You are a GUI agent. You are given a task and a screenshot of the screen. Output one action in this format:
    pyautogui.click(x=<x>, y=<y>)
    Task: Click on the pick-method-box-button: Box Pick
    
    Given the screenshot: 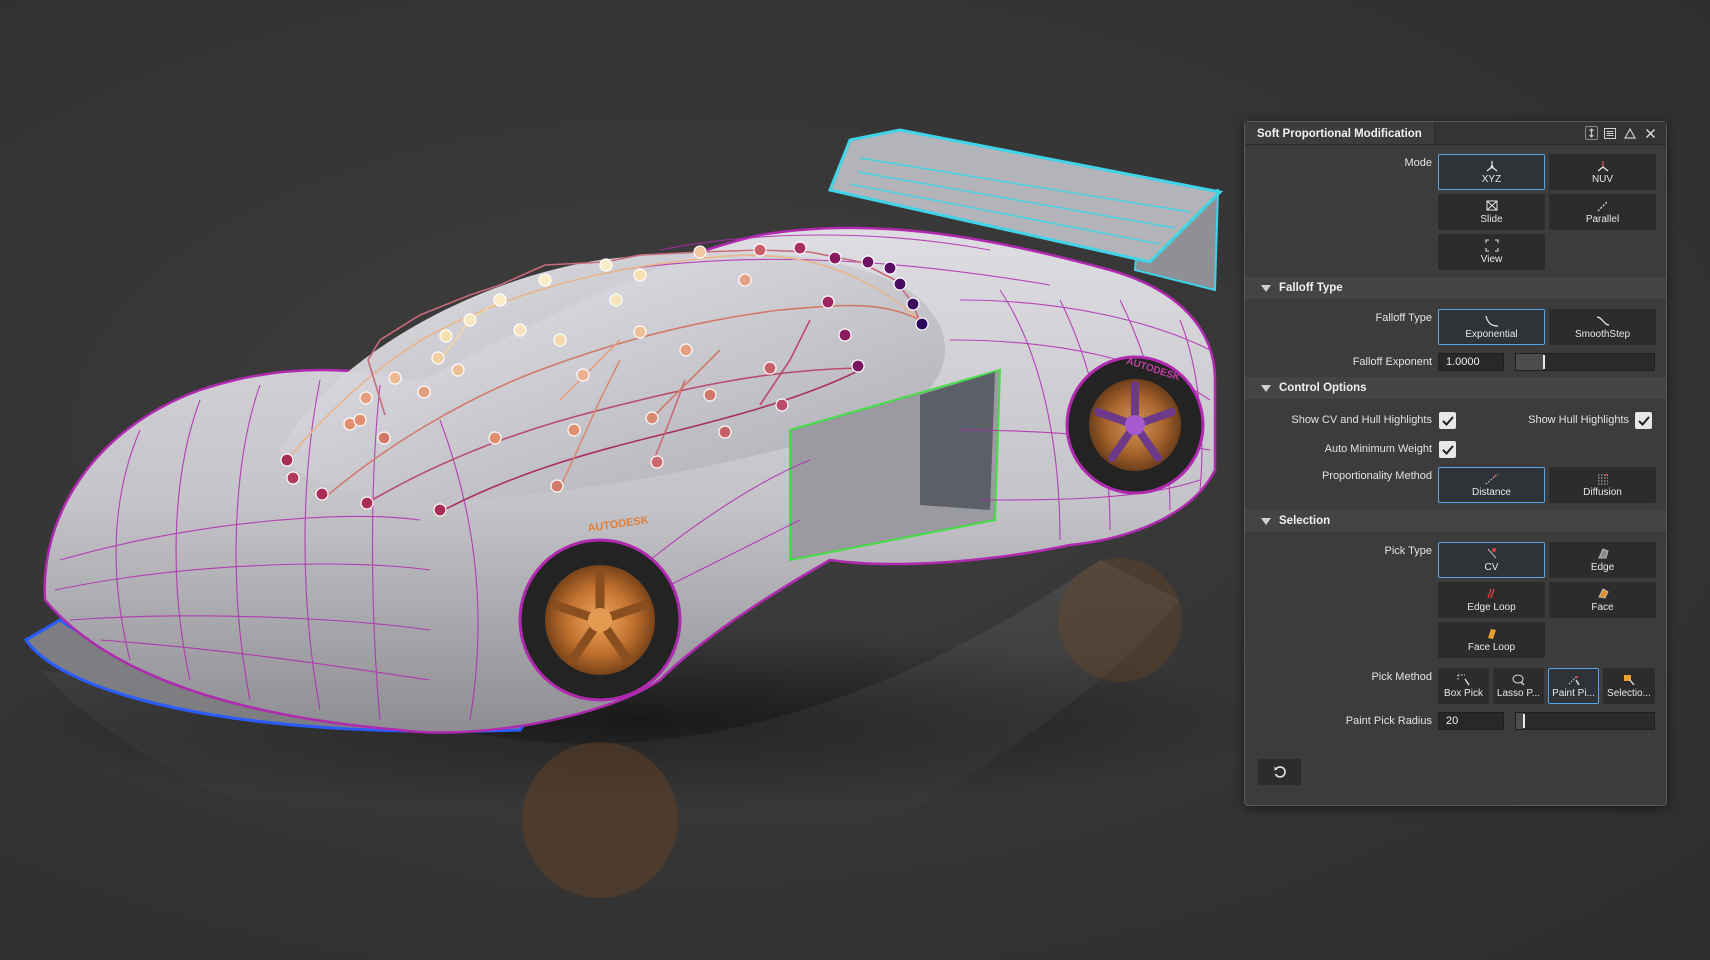 What is the action you would take?
    pyautogui.click(x=1463, y=686)
    